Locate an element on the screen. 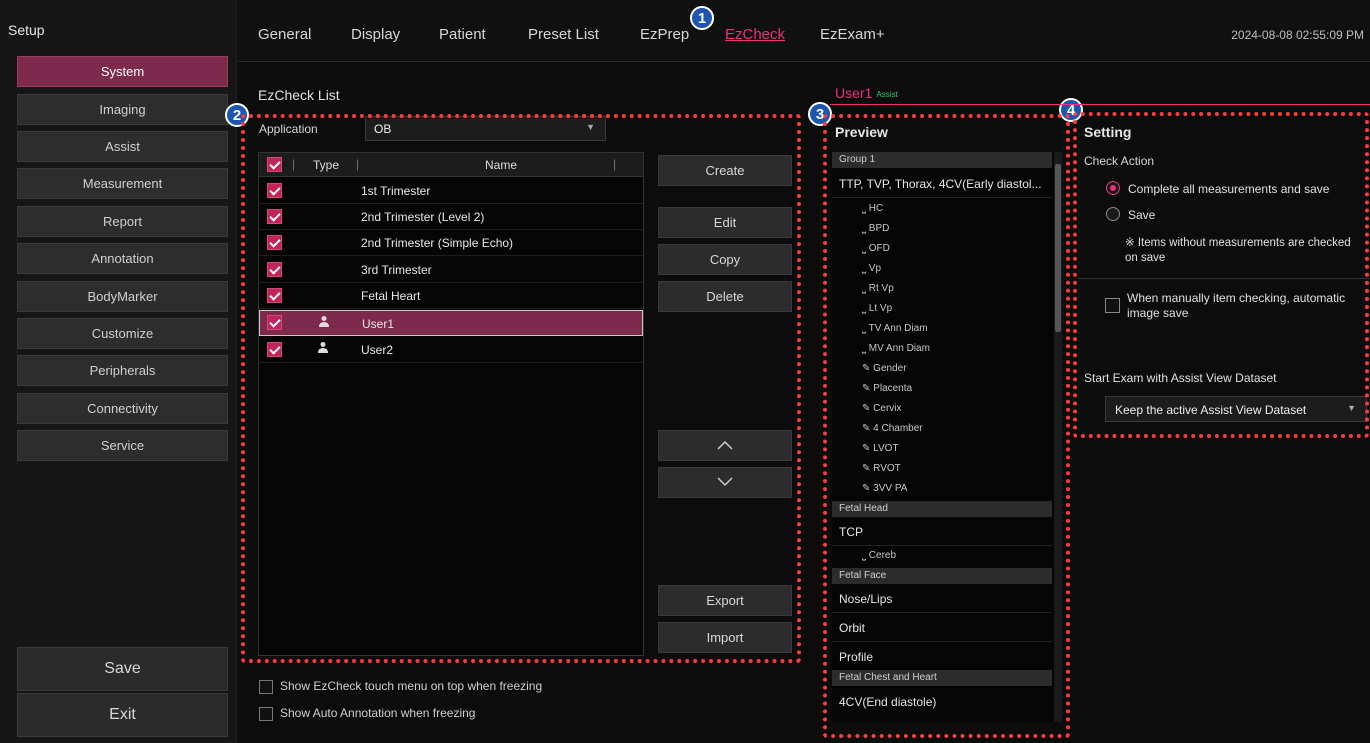 Image resolution: width=1370 pixels, height=743 pixels. tab-ezcheck: EzCheck is located at coordinates (755, 34).